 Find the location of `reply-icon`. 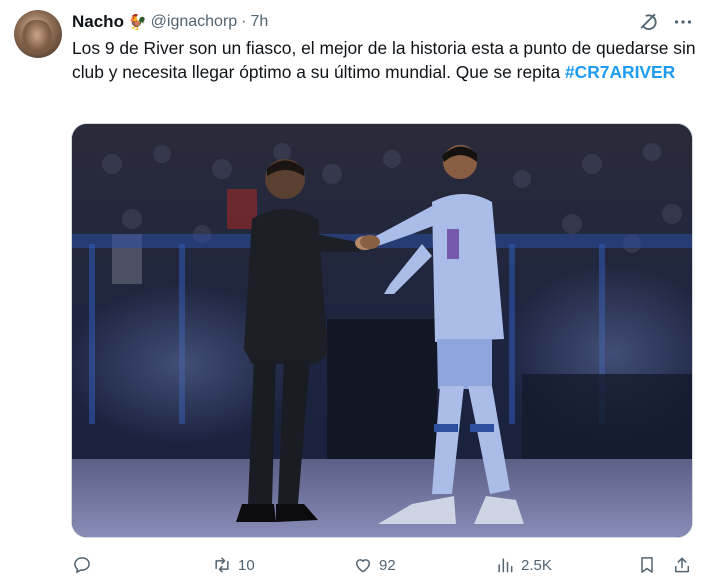

reply-icon is located at coordinates (82, 565).